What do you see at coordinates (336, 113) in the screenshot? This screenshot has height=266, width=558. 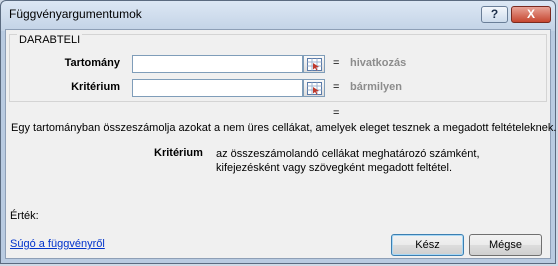 I see `total-equals: =` at bounding box center [336, 113].